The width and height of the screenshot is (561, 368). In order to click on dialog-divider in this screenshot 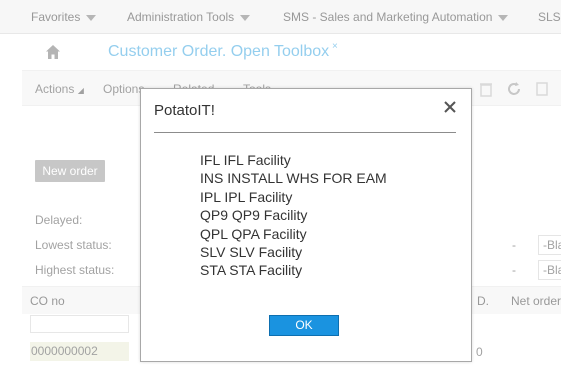, I will do `click(305, 132)`.